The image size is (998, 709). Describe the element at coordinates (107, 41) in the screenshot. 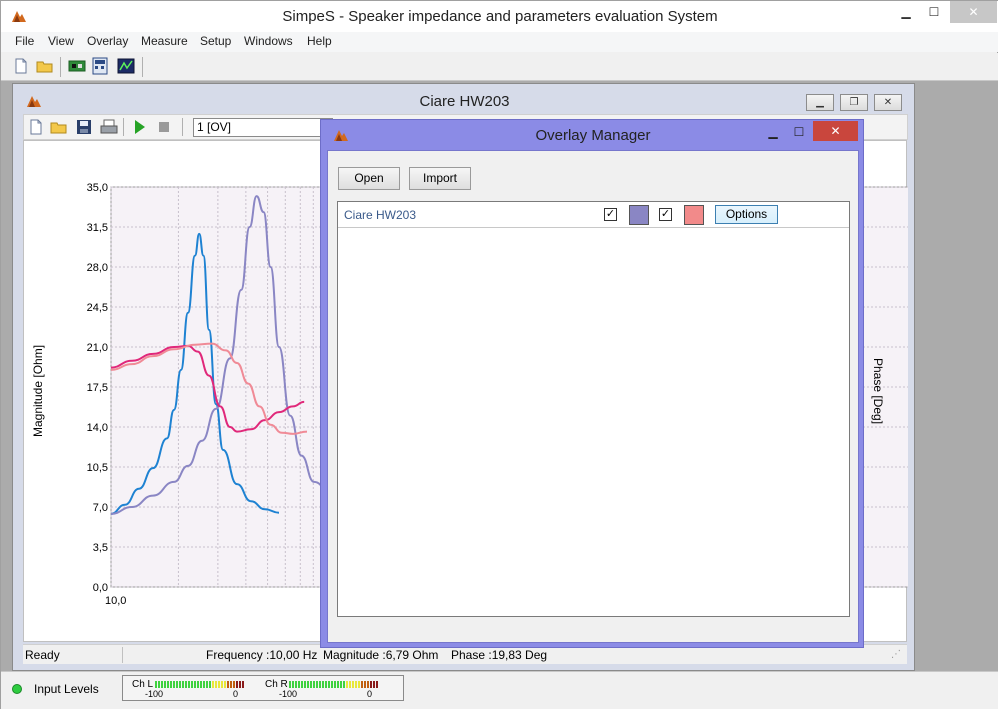

I see `menu-overlay: Overlay` at that location.